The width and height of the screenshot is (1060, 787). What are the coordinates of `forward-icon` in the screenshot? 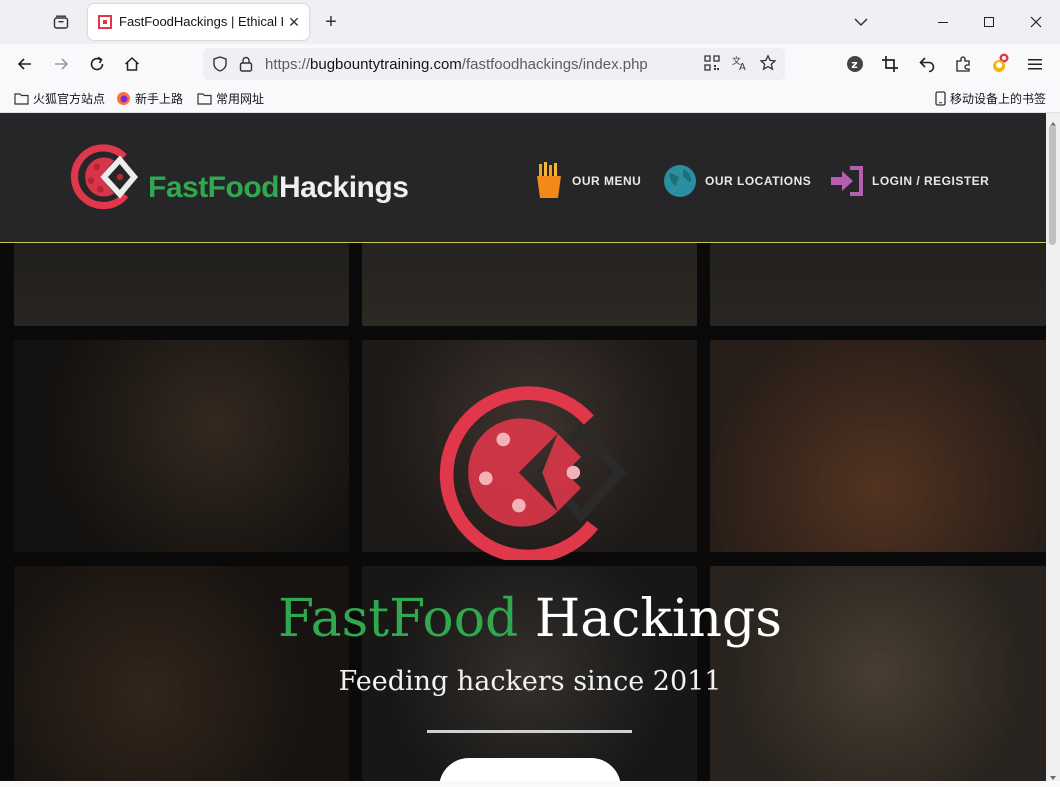 It's located at (61, 64).